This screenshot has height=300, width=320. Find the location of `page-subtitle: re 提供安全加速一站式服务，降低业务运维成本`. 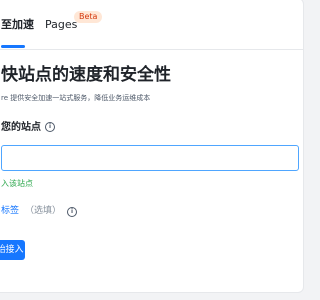

page-subtitle: re 提供安全加速一站式服务，降低业务运维成本 is located at coordinates (76, 98).